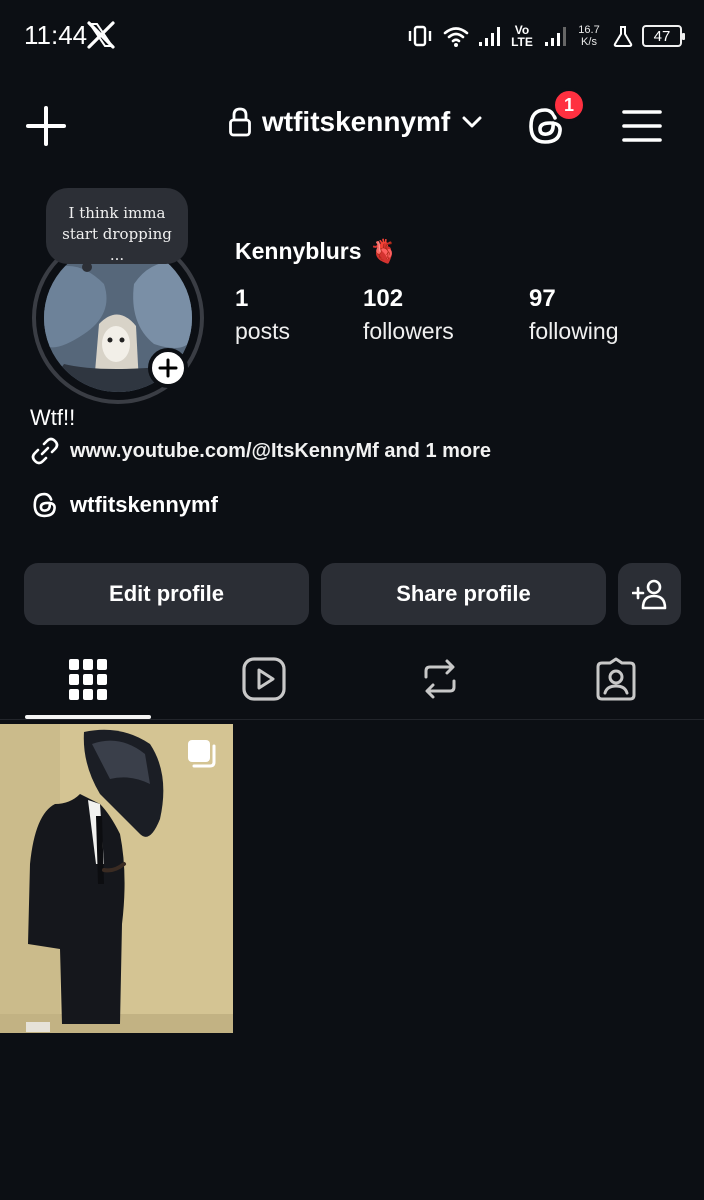 Image resolution: width=704 pixels, height=1200 pixels. I want to click on posts-label: posts, so click(262, 331).